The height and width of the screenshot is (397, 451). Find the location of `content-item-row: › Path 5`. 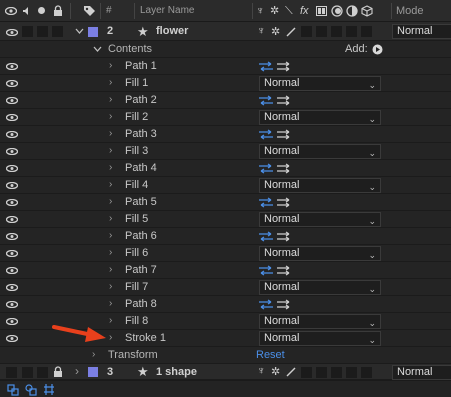

content-item-row: › Path 5 is located at coordinates (225, 202).